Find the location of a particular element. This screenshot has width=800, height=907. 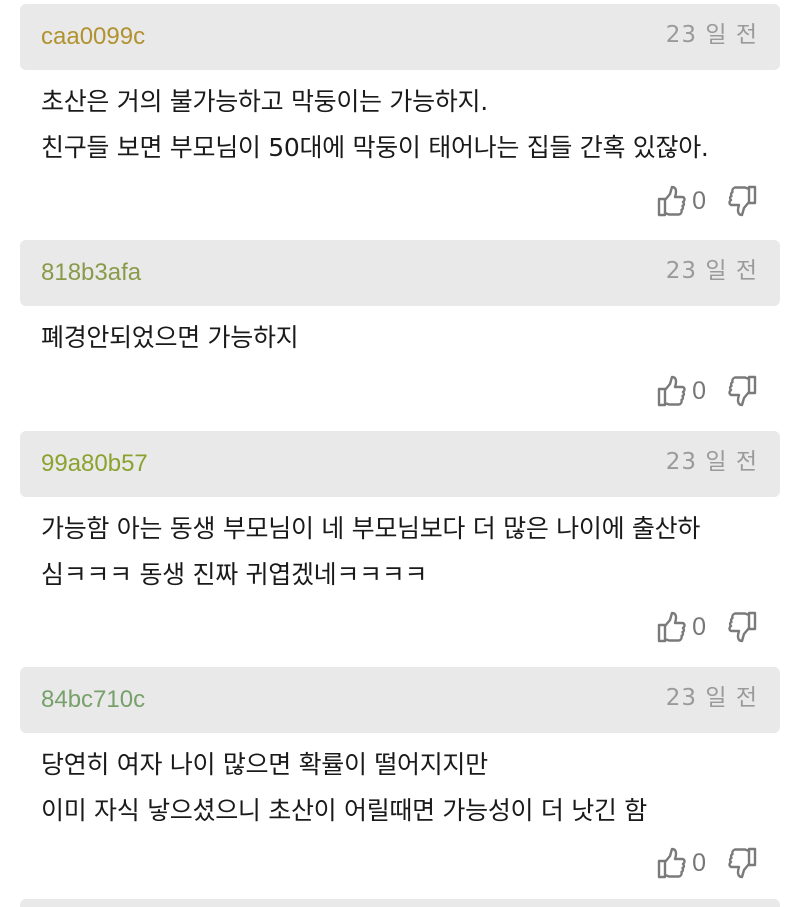

next-comment-header is located at coordinates (400, 903).